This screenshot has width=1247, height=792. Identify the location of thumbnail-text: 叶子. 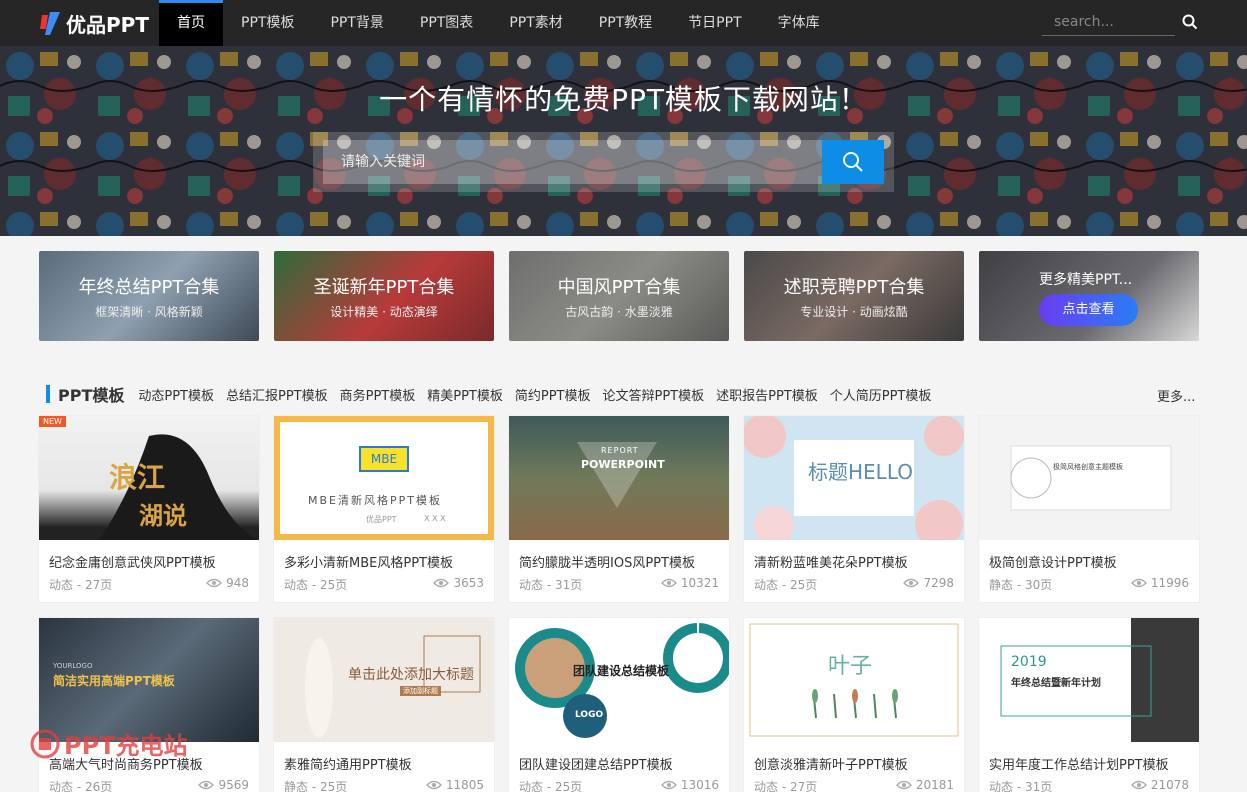
(850, 666).